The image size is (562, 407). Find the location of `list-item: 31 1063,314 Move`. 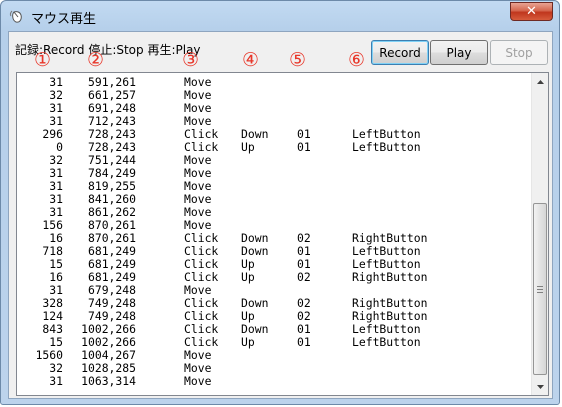

list-item: 31 1063,314 Move is located at coordinates (274, 381).